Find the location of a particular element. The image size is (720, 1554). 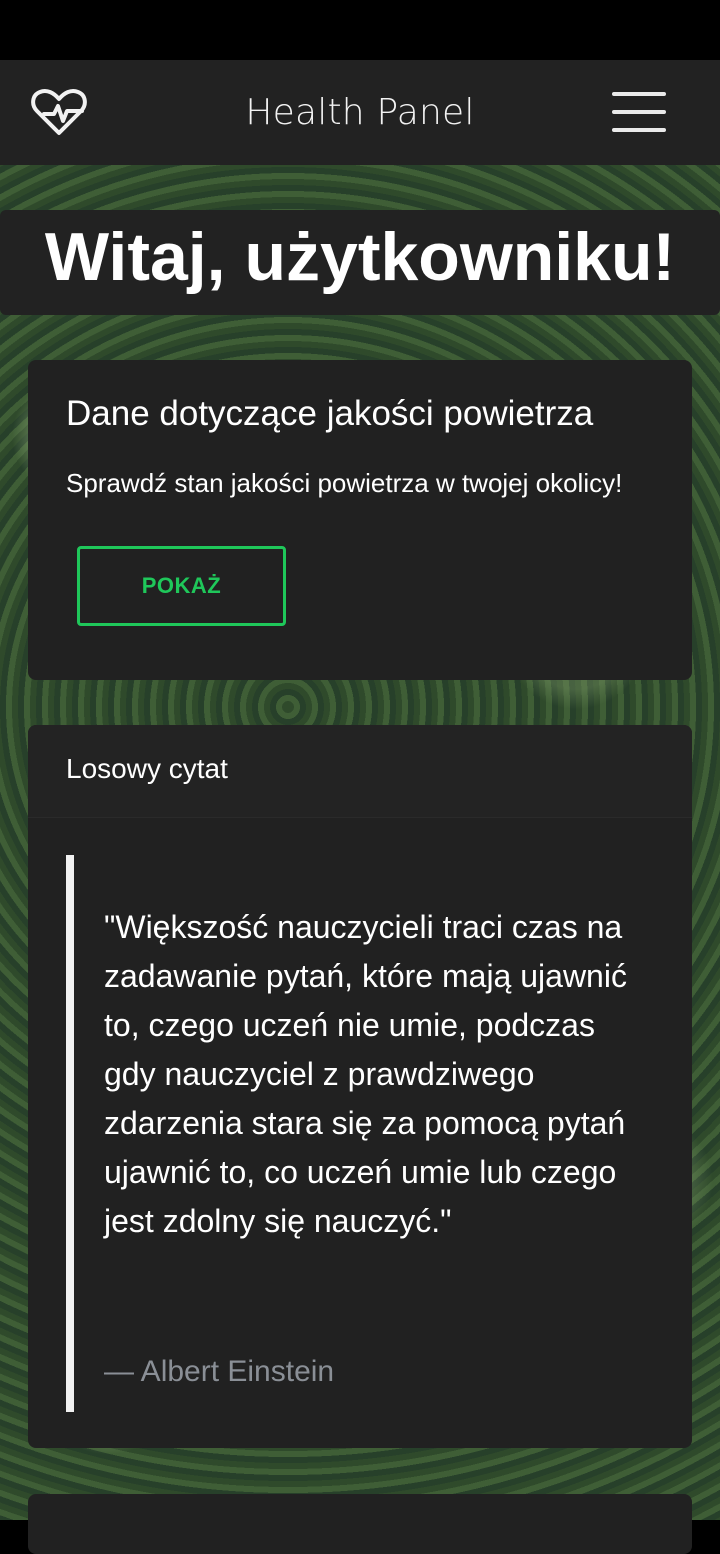

quote-card-title: Losowy cytat is located at coordinates (147, 768).